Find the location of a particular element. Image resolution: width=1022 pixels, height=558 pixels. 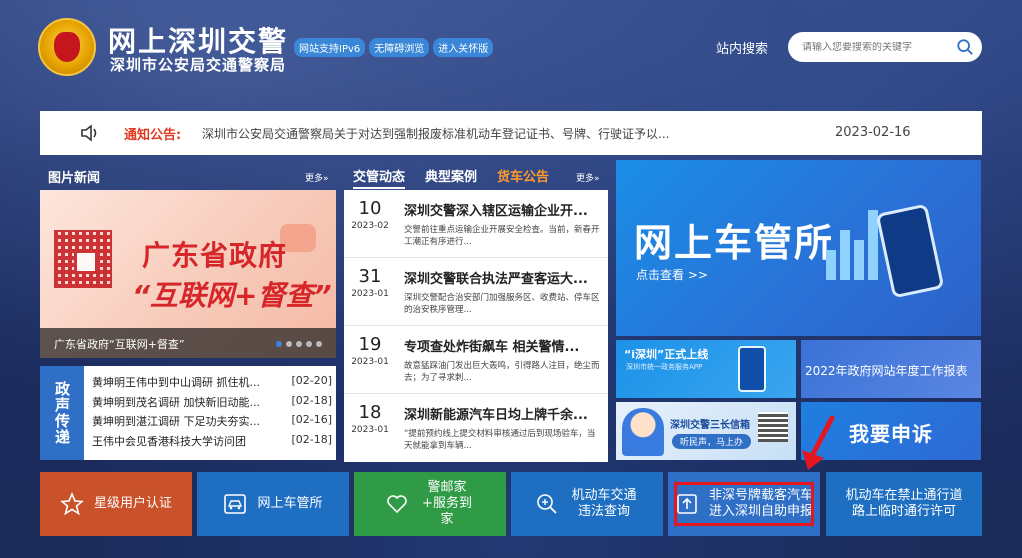

list-item: 王伟中会见香港科技大学访问团 [02-18] is located at coordinates (212, 443).